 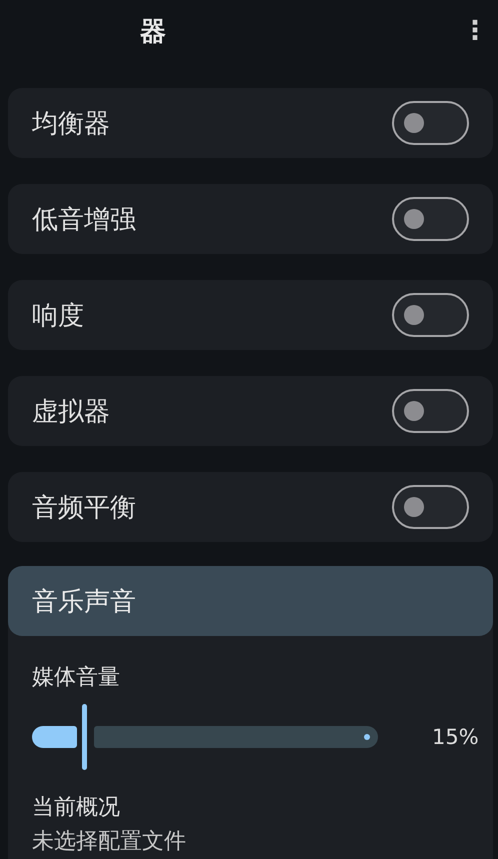 I want to click on setting-label: 虚拟器, so click(x=71, y=412).